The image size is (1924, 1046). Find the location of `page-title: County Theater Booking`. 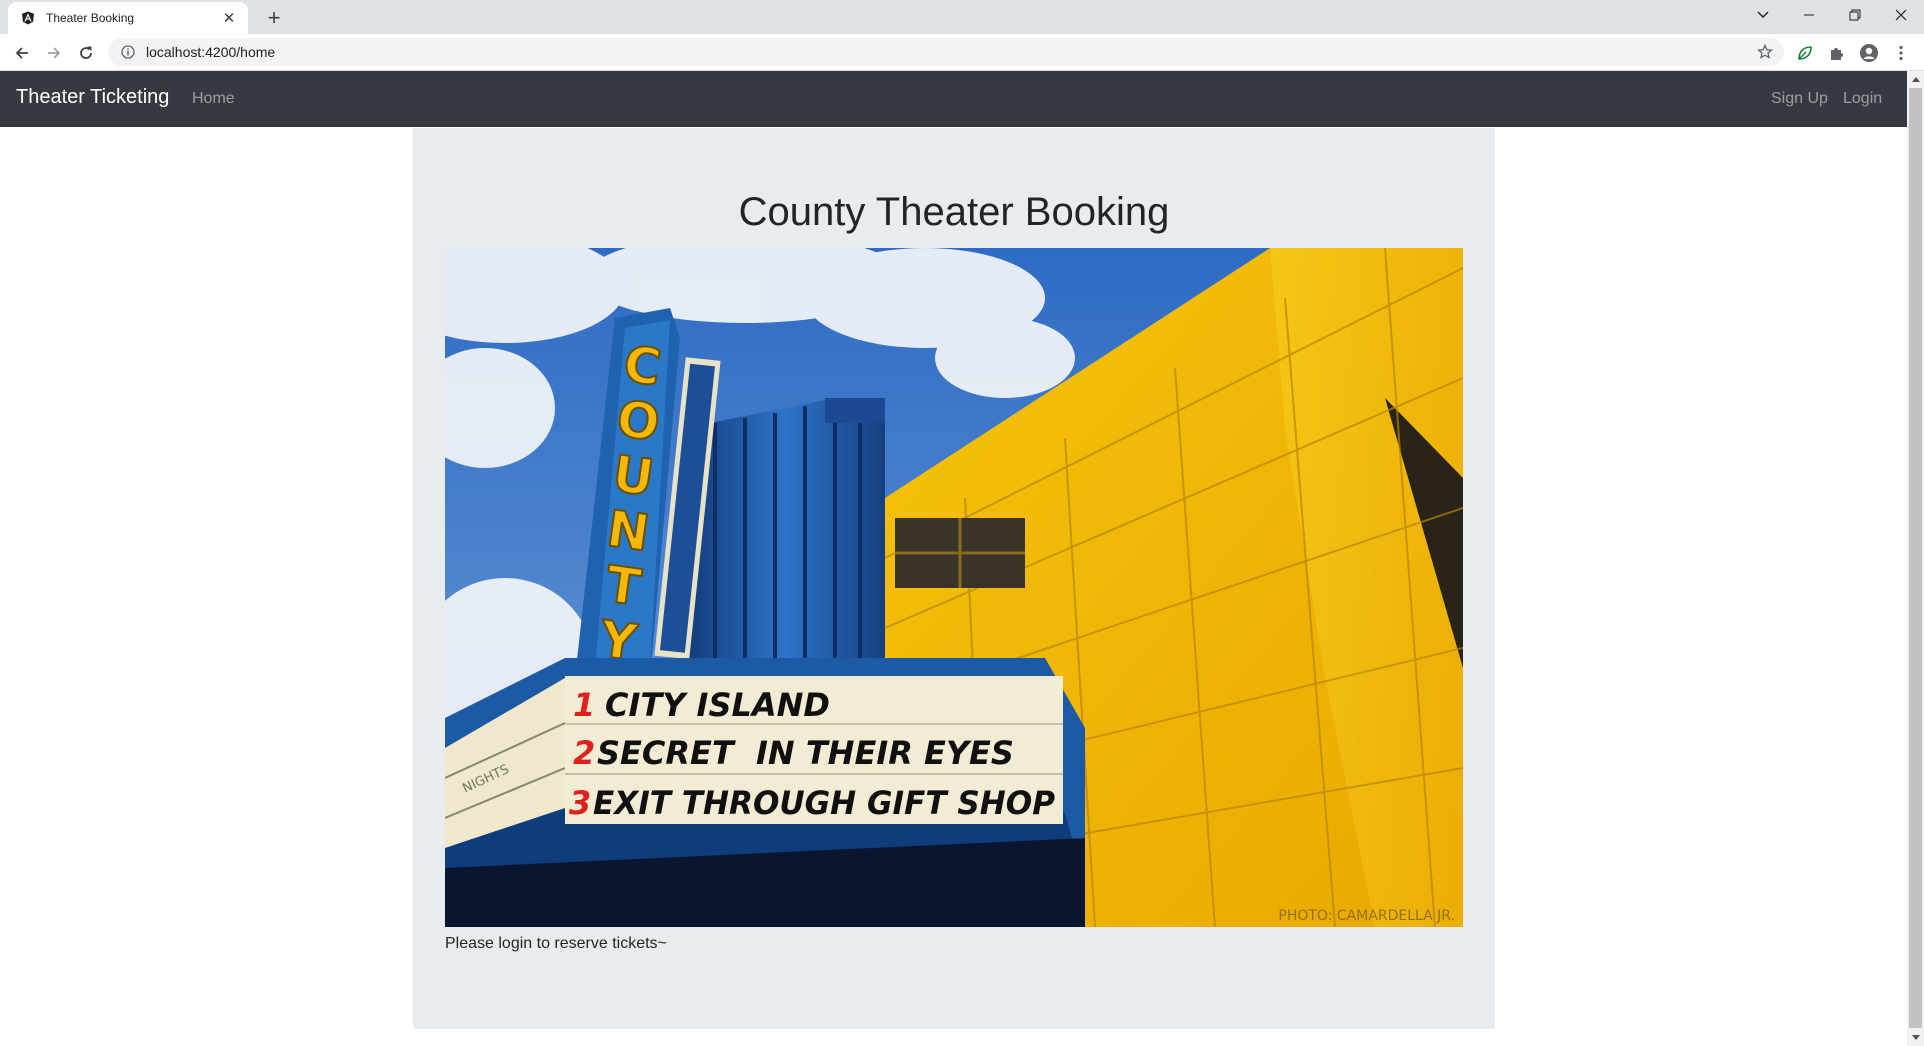

page-title: County Theater Booking is located at coordinates (954, 212).